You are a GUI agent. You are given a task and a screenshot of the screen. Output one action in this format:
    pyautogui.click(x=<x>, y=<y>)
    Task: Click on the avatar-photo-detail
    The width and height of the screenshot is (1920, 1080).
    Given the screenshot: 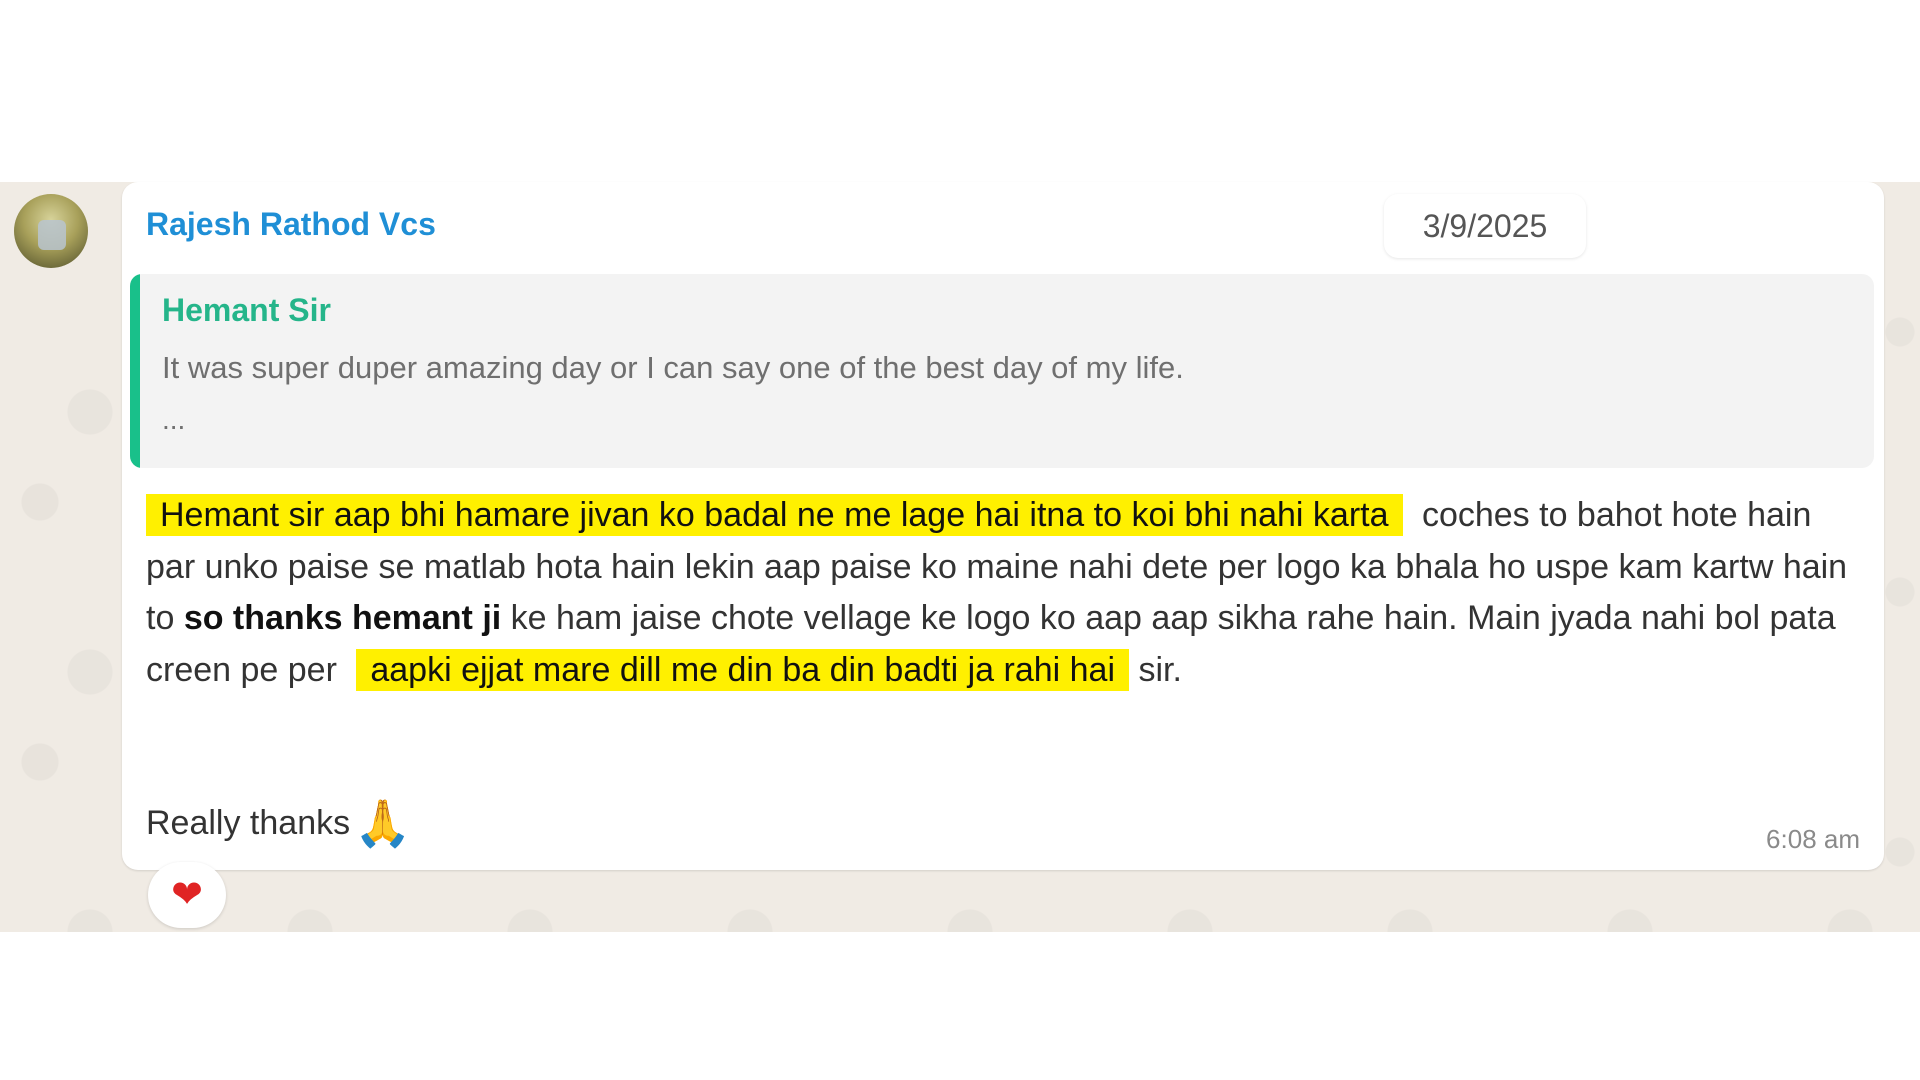 What is the action you would take?
    pyautogui.click(x=52, y=235)
    